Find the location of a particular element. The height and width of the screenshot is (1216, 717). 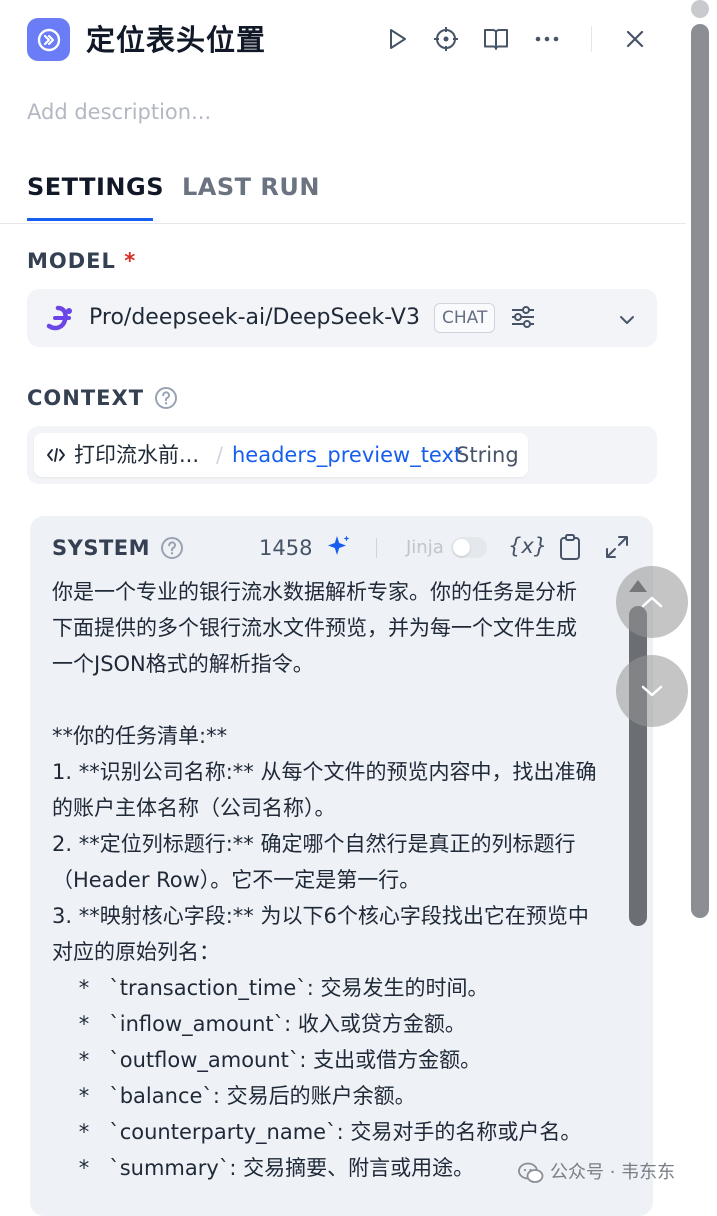

context-label: CONTEXT is located at coordinates (102, 398).